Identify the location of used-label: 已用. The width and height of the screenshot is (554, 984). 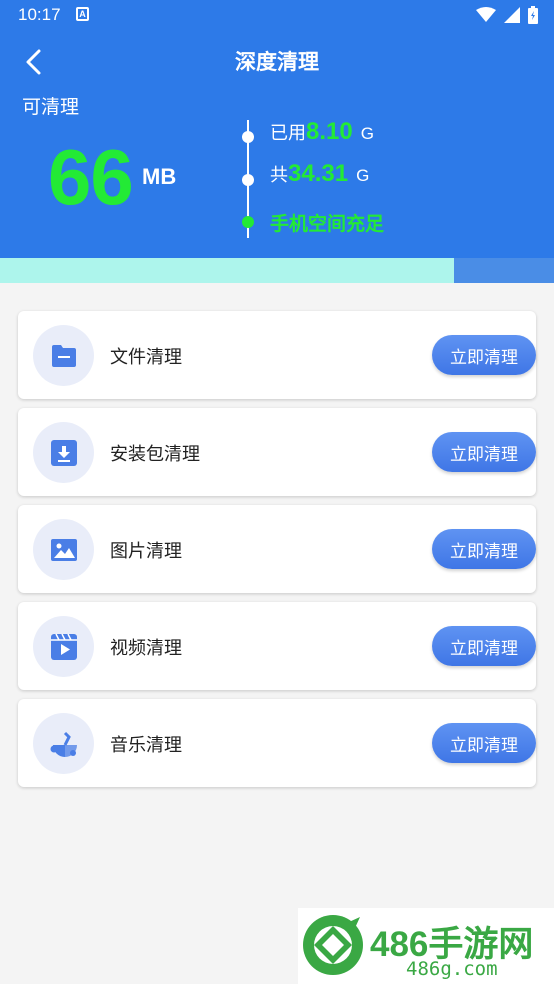
(288, 133).